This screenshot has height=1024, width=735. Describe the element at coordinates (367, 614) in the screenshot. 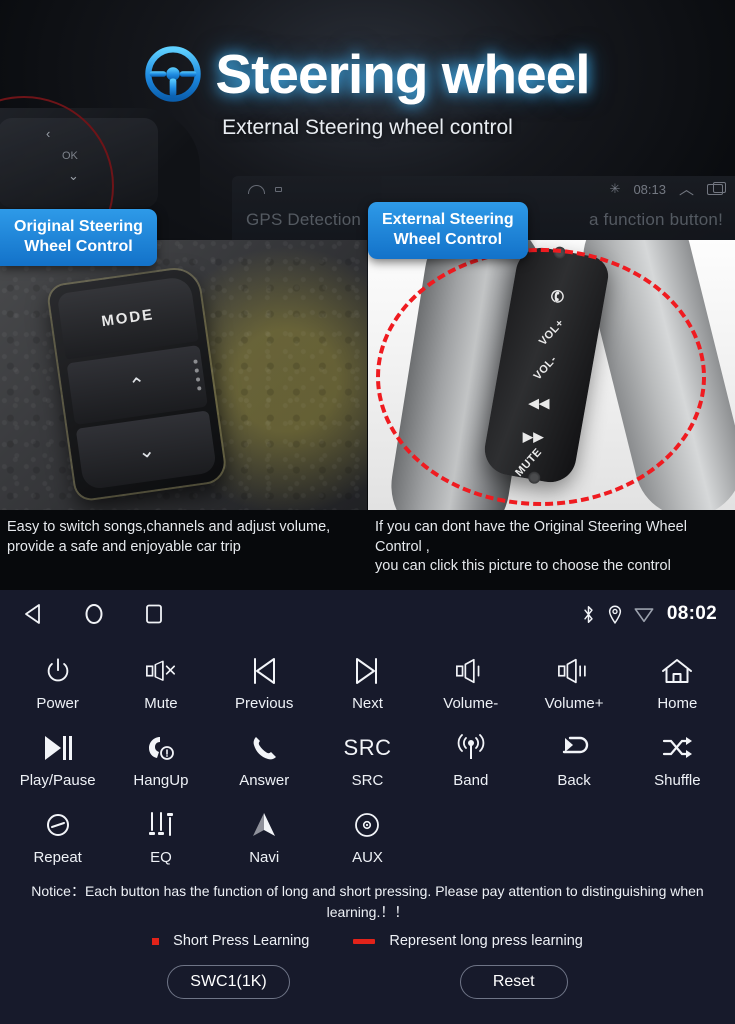

I see `android-navigation-bar: 08:02` at that location.